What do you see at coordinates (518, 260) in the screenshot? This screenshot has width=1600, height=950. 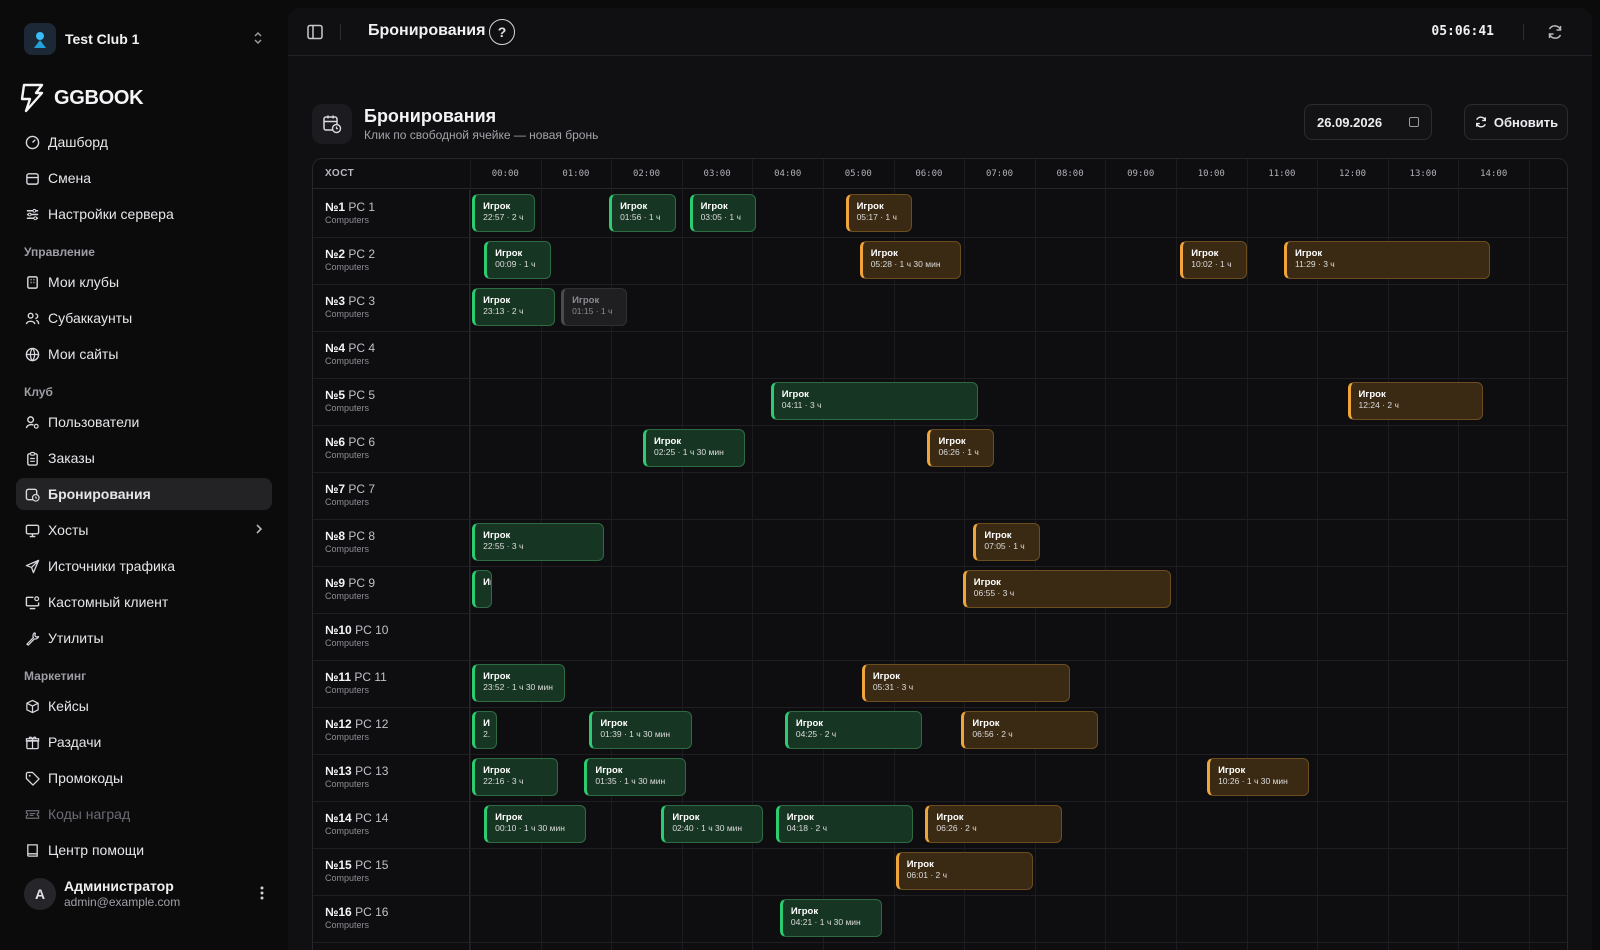 I see `booking-slot: Игрок 00:09 · 1 ч` at bounding box center [518, 260].